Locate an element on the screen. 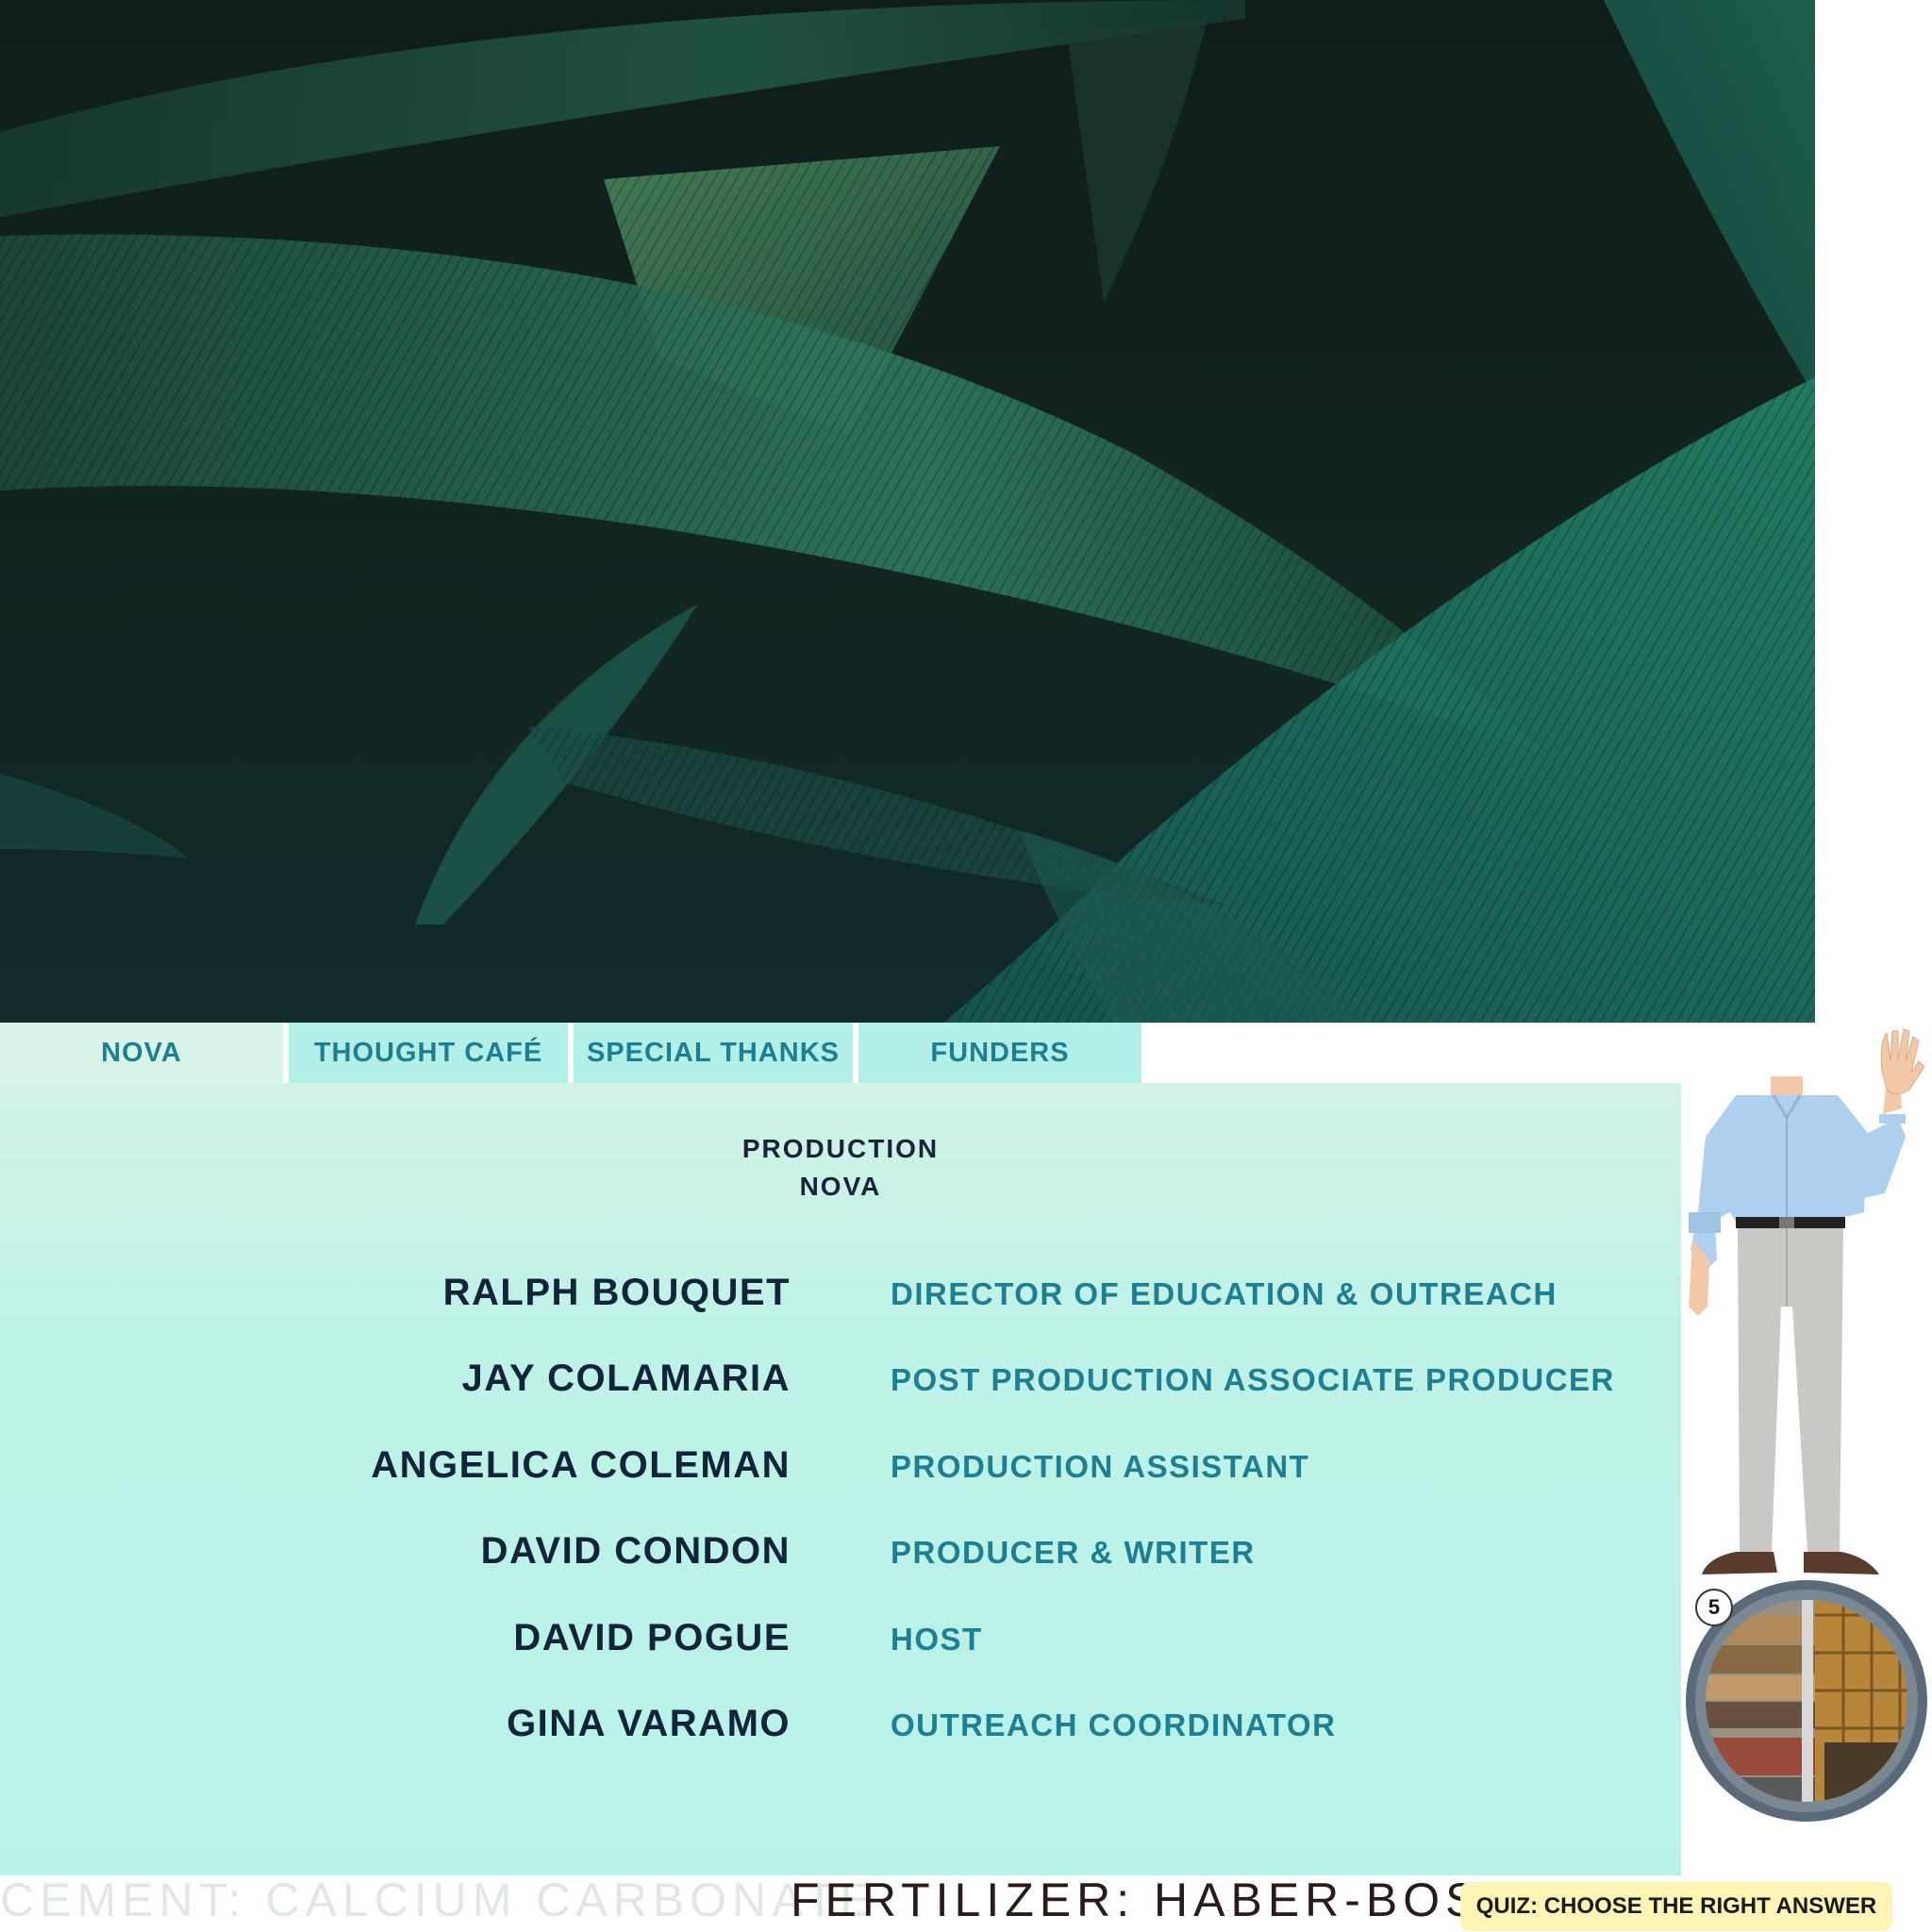  credit-row: DAVID CONDON PRODUCER & WRITER is located at coordinates (840, 1551).